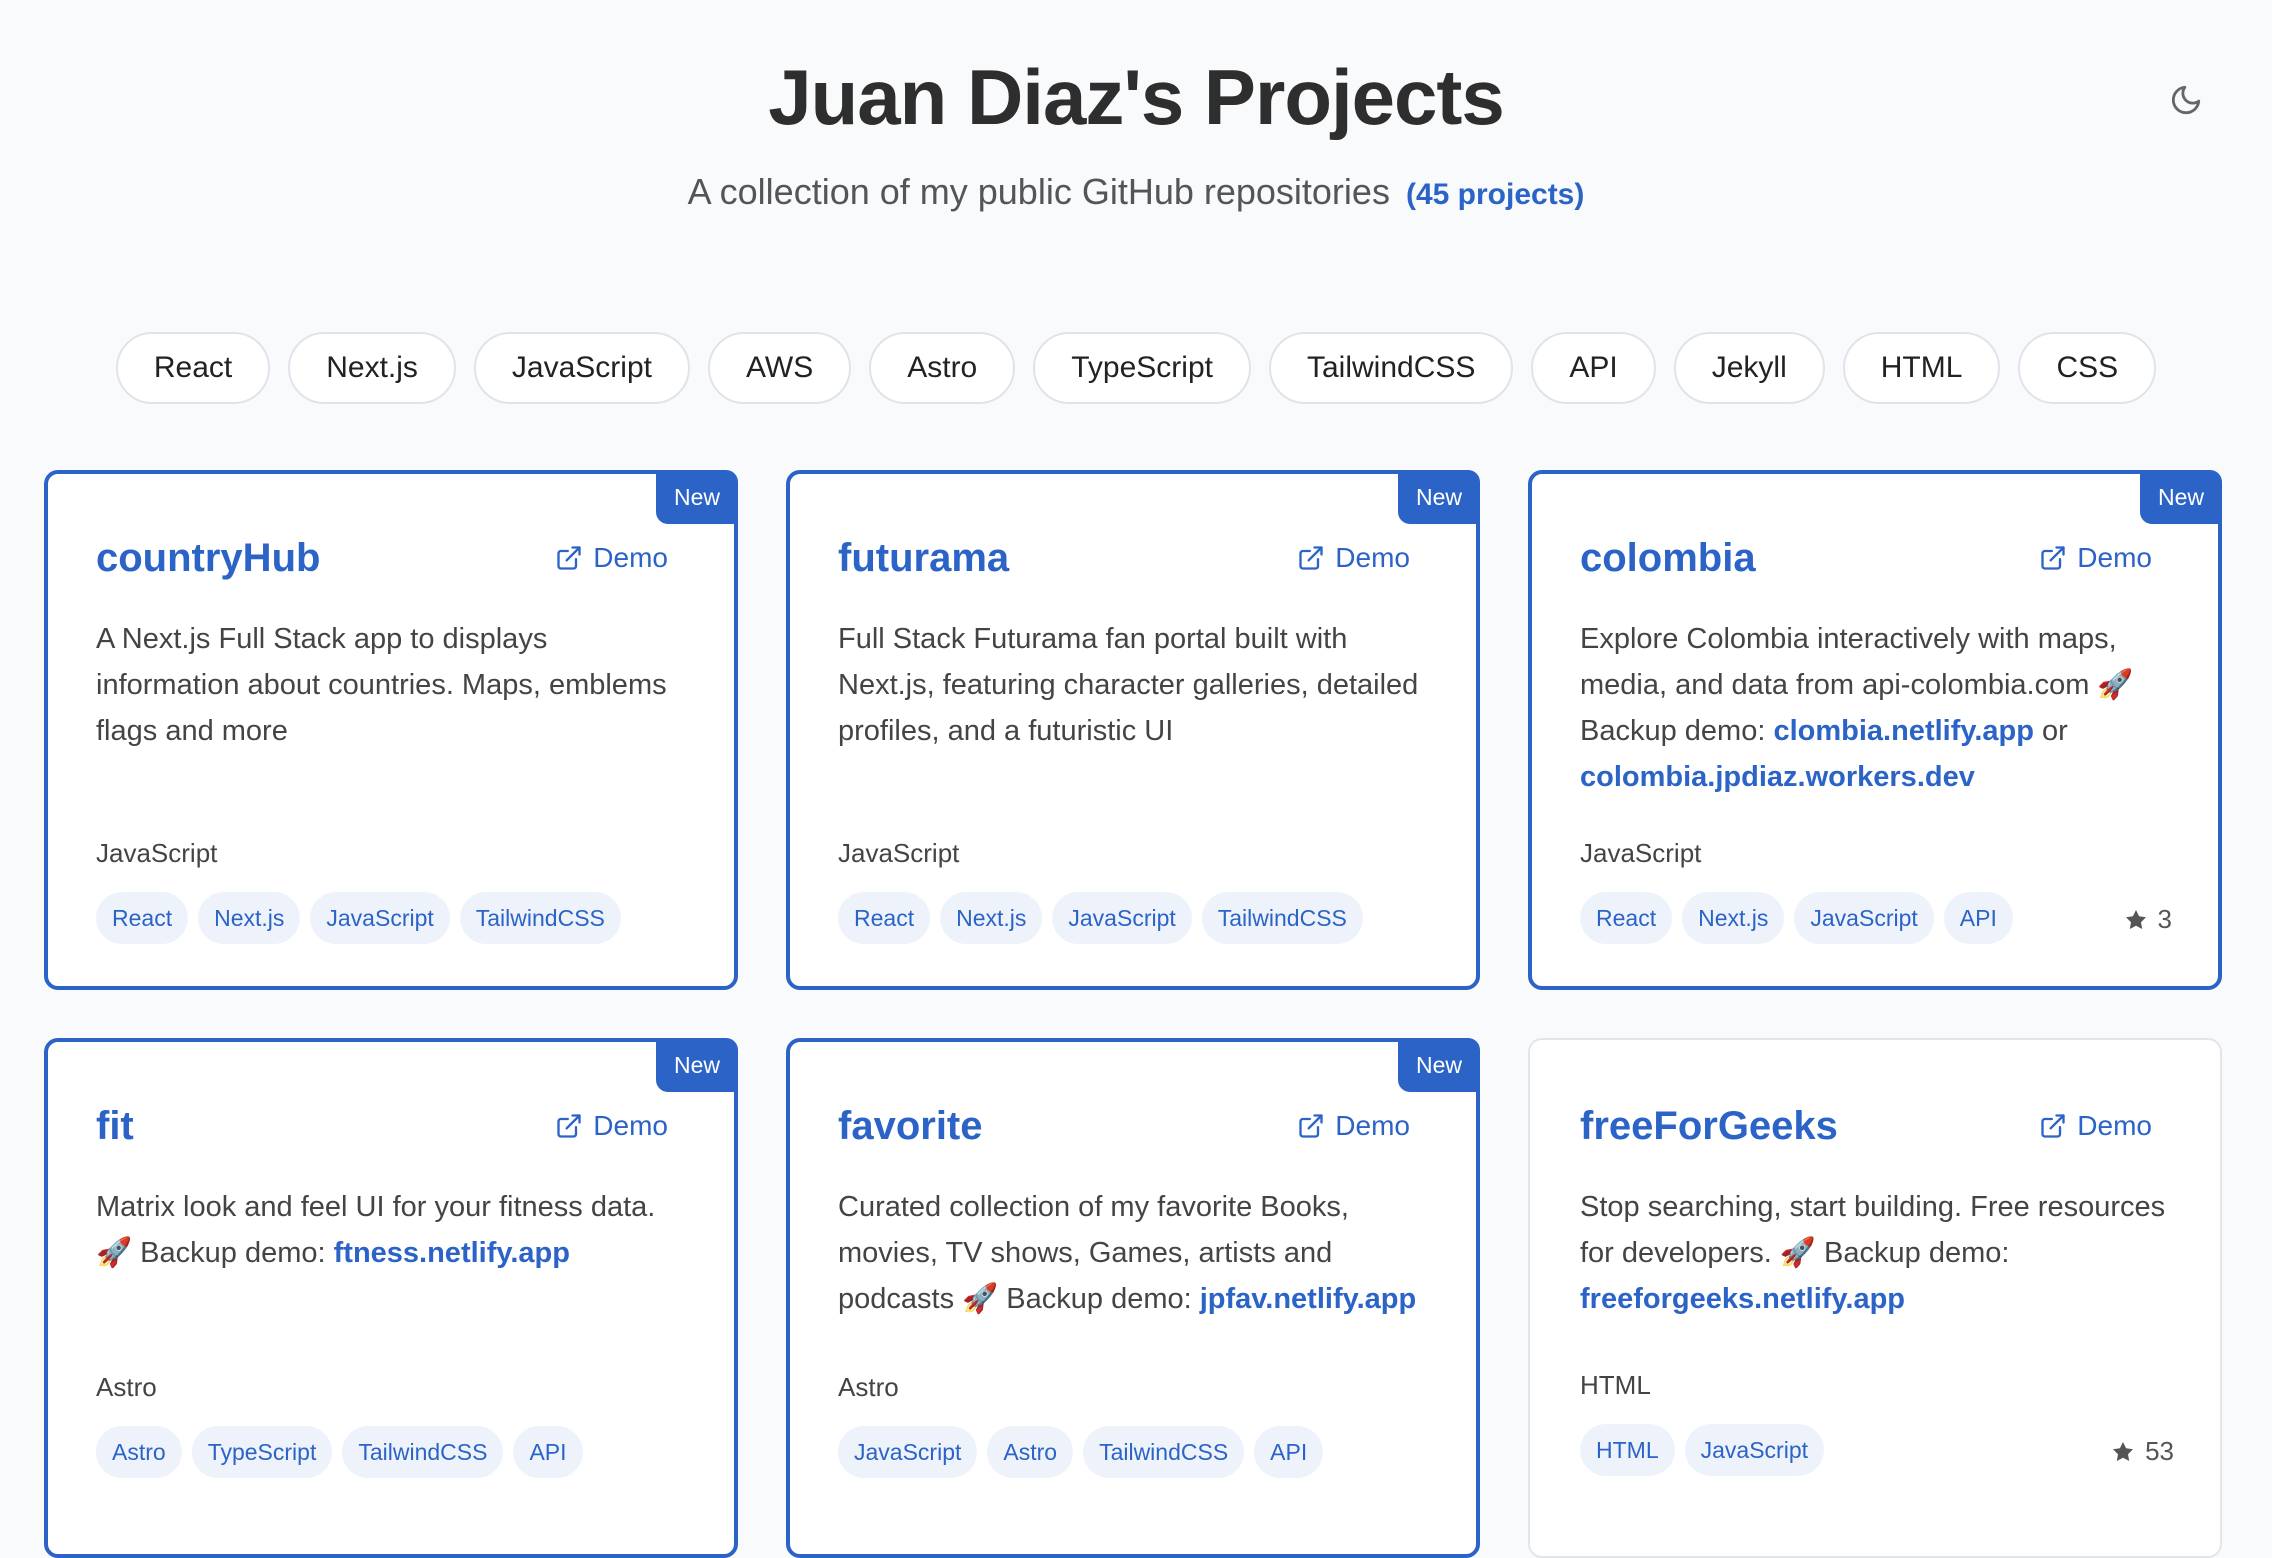 The height and width of the screenshot is (1558, 2272). What do you see at coordinates (2135, 919) in the screenshot?
I see `star-icon` at bounding box center [2135, 919].